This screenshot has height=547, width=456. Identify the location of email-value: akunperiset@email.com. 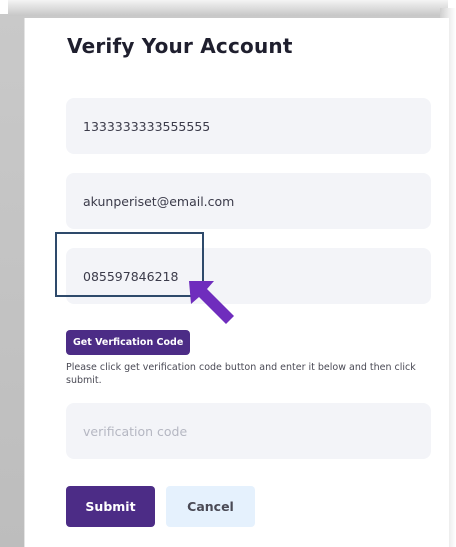
(159, 201).